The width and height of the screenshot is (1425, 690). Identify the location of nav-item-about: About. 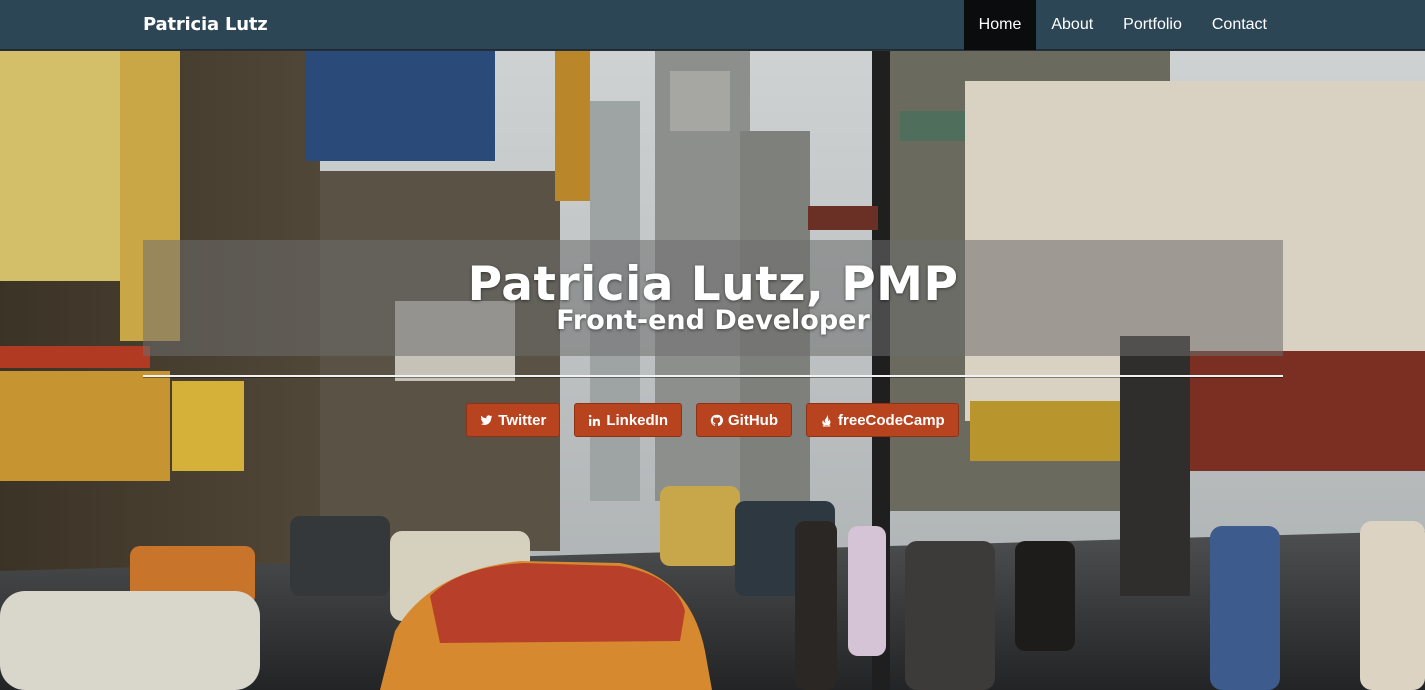
(1072, 25).